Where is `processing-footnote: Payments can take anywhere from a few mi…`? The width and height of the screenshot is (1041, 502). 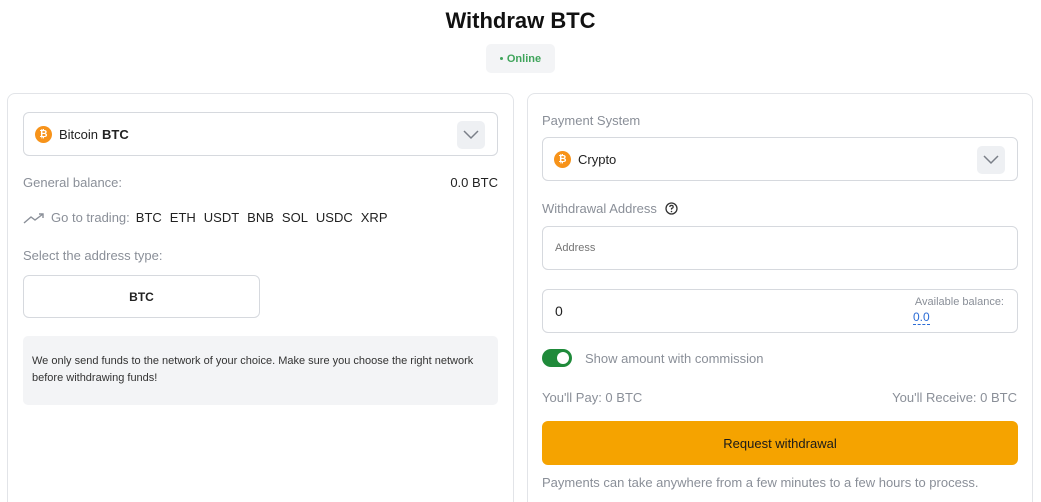
processing-footnote: Payments can take anywhere from a few mi… is located at coordinates (760, 482).